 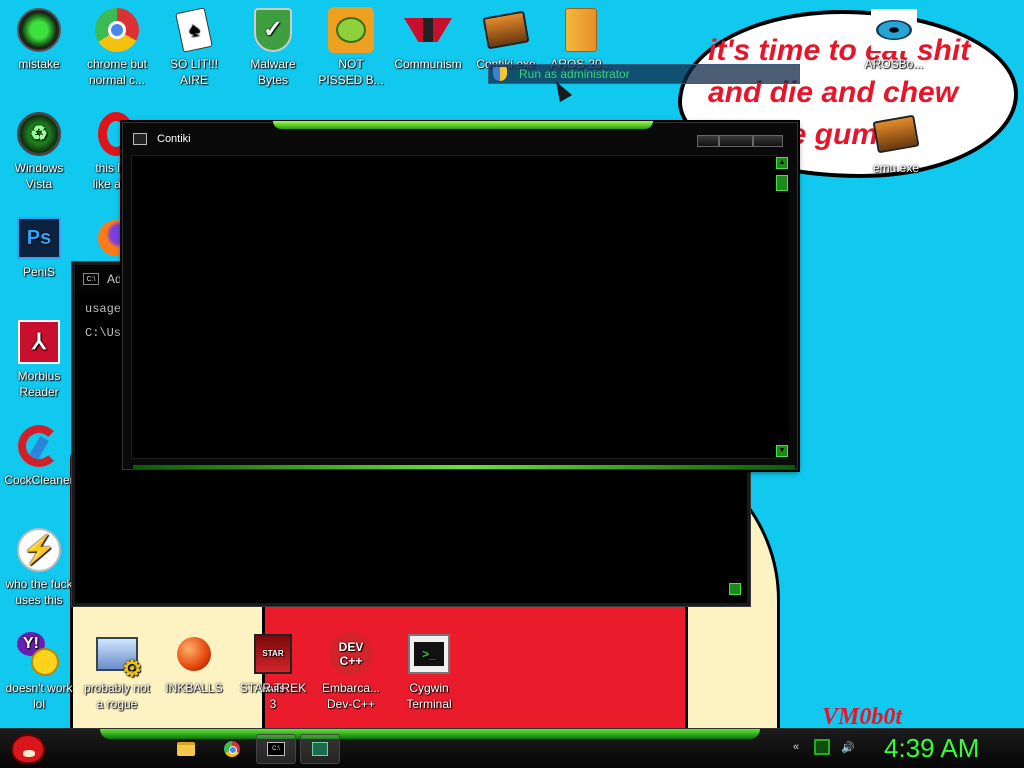 I want to click on taskbar-explorer, so click(x=186, y=749).